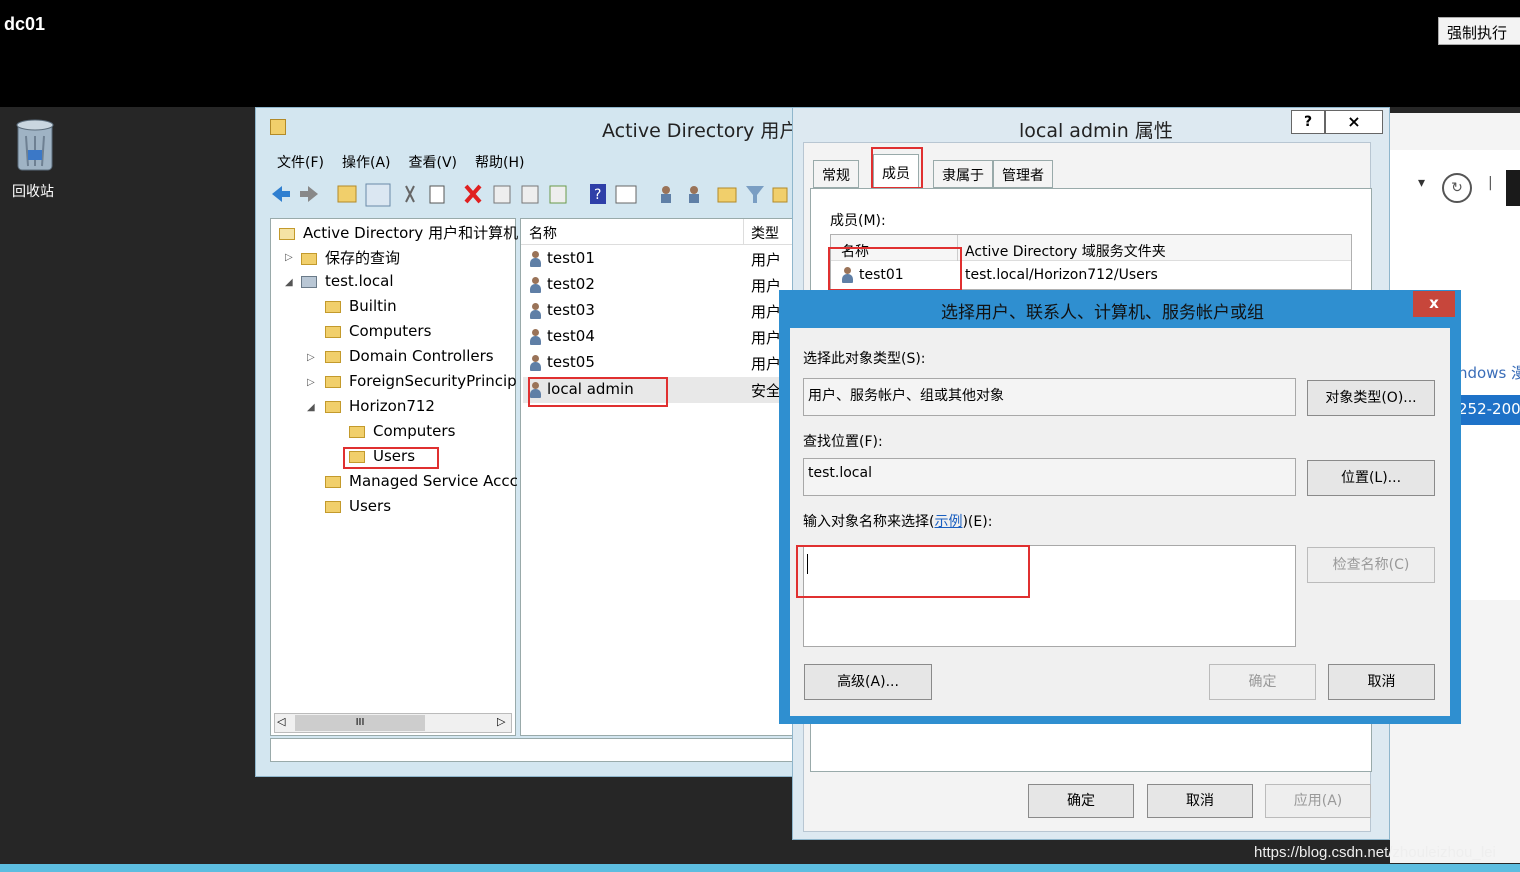  I want to click on dropdown-icon: ▾, so click(1421, 183).